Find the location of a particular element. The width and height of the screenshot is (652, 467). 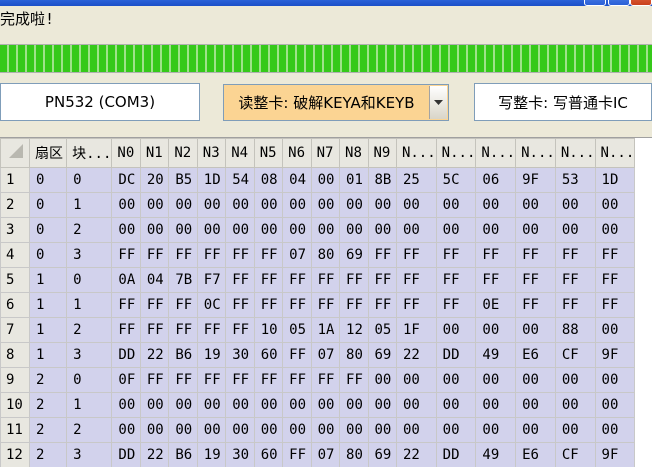

row-number: 5 is located at coordinates (15, 280).